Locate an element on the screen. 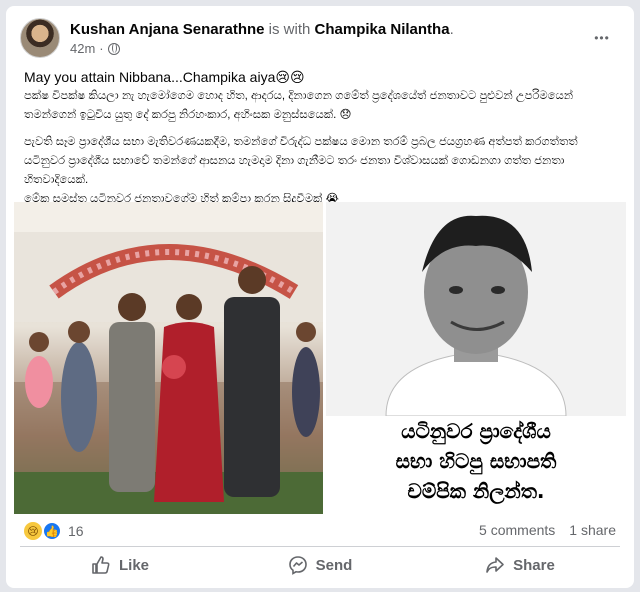  shares-count: 1 share is located at coordinates (592, 530).